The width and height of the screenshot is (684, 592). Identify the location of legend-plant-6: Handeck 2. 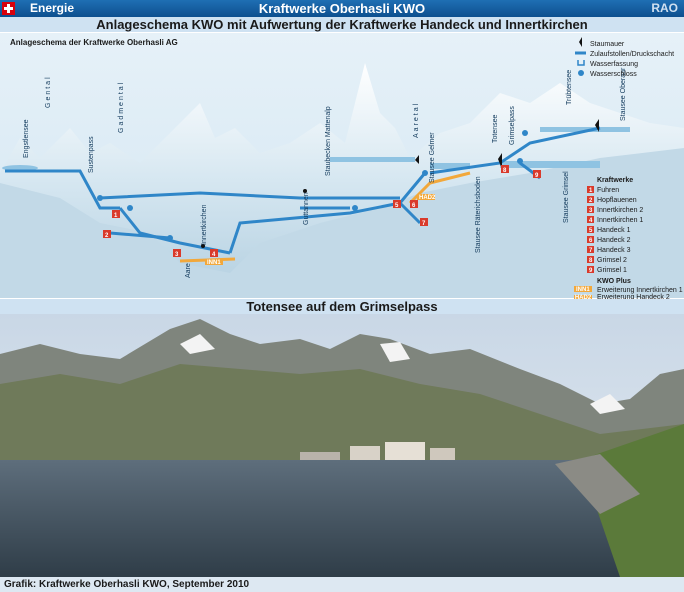
(614, 240).